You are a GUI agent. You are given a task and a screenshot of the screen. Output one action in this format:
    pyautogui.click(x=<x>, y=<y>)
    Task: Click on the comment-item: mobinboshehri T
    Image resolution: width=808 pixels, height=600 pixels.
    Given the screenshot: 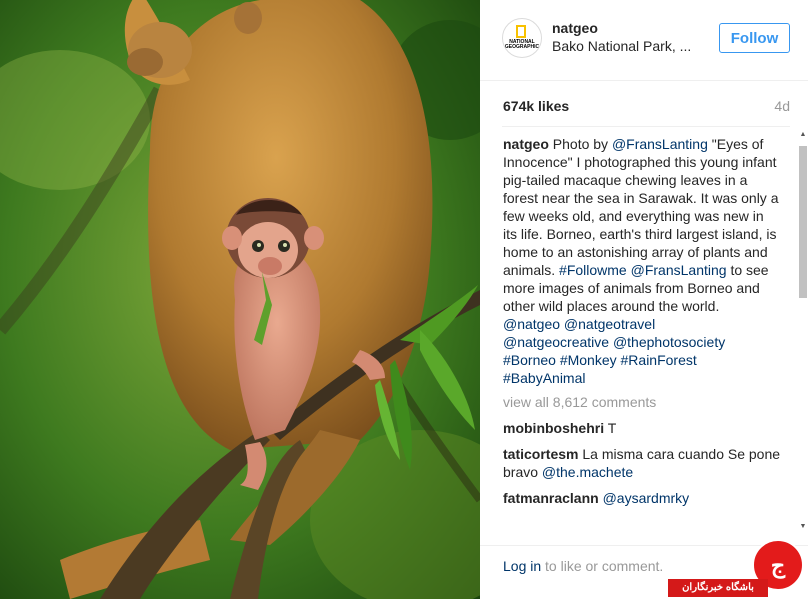 What is the action you would take?
    pyautogui.click(x=642, y=428)
    